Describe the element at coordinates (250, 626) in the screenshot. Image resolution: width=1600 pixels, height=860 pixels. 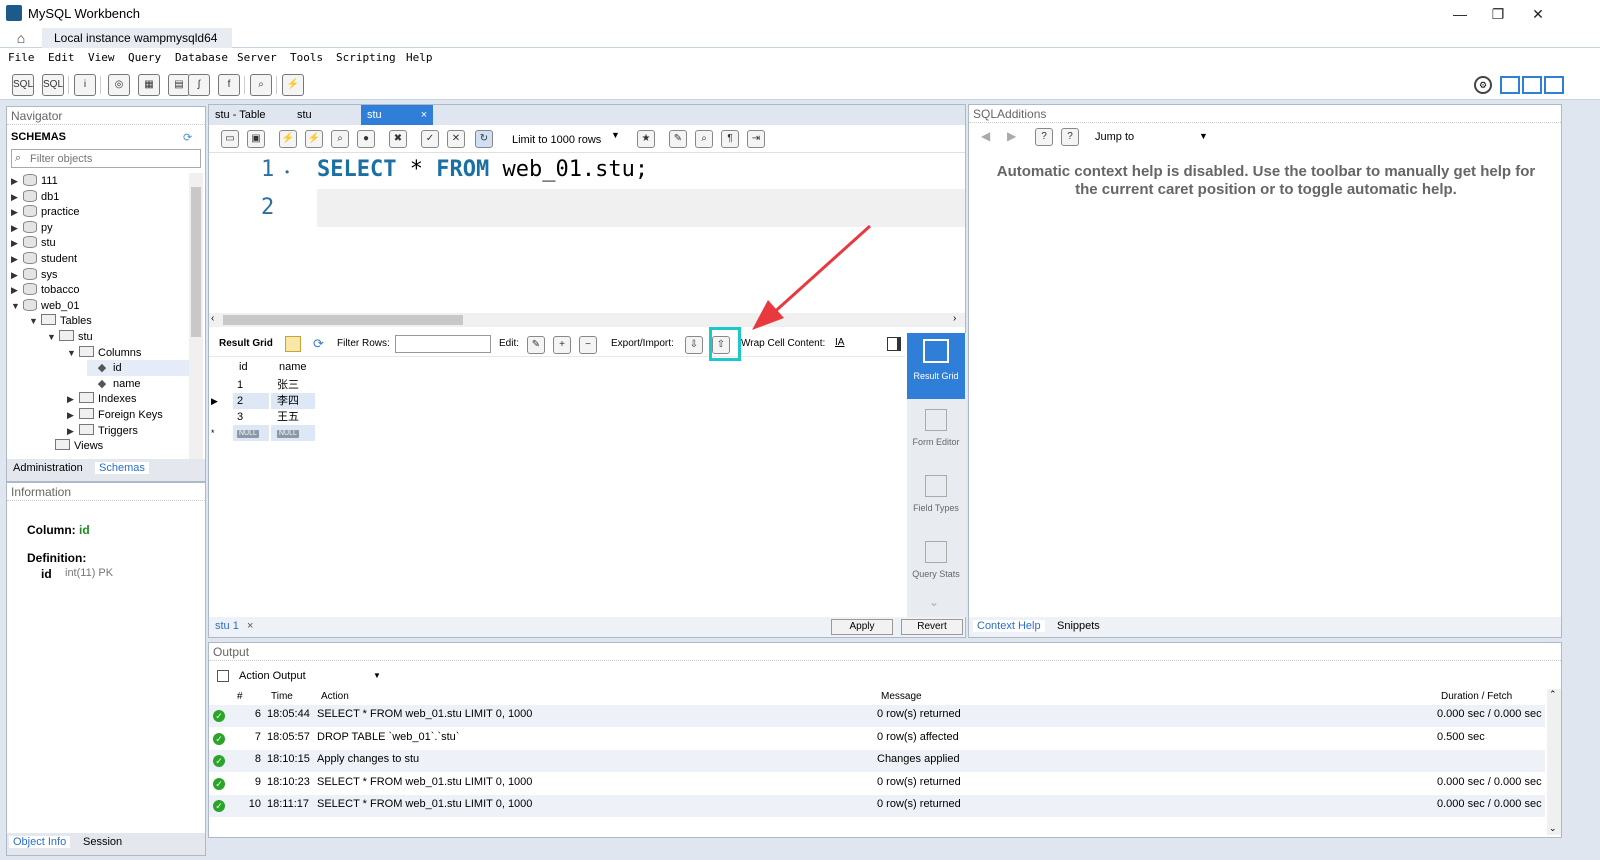
I see `close-result-tab-icon: ×` at that location.